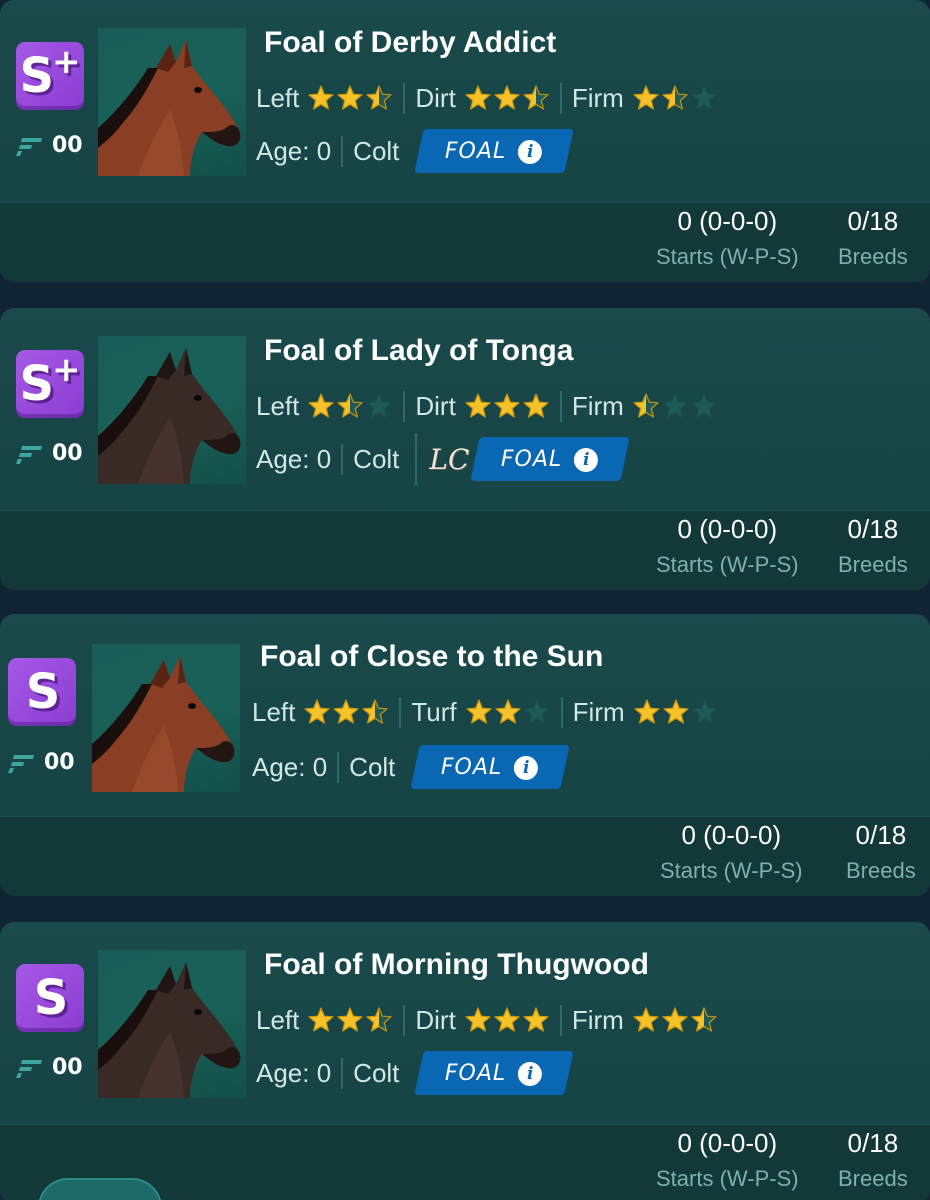 This screenshot has width=930, height=1200. Describe the element at coordinates (42, 692) in the screenshot. I see `grade-badge: S` at that location.